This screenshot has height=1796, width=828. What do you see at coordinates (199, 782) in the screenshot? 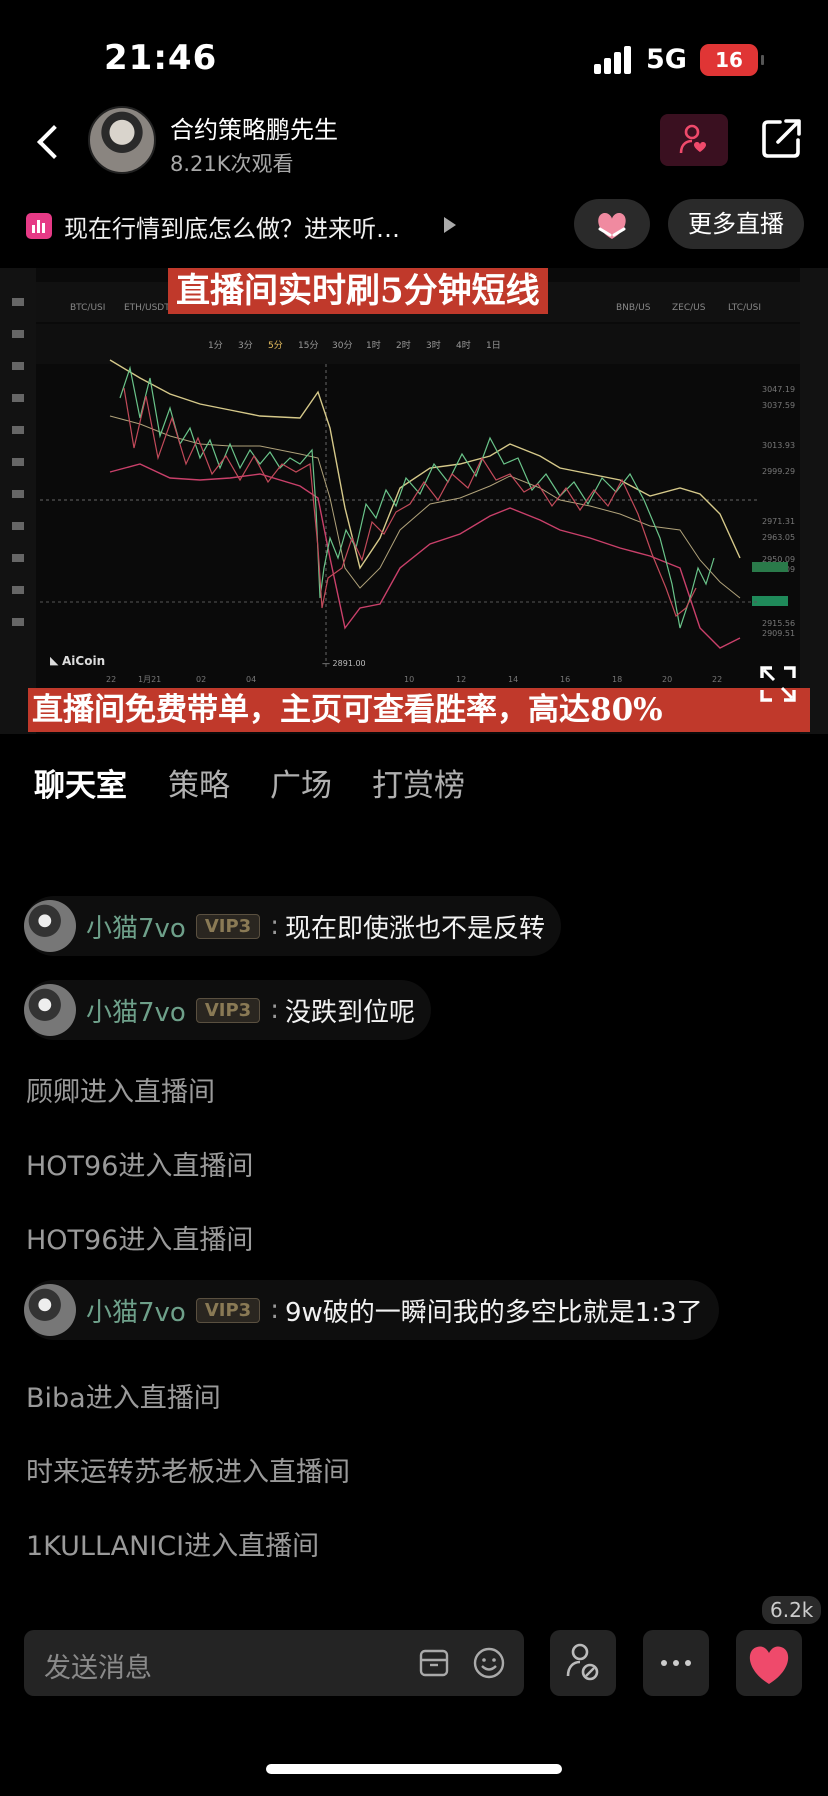
I see `tab-strategy: 策略` at bounding box center [199, 782].